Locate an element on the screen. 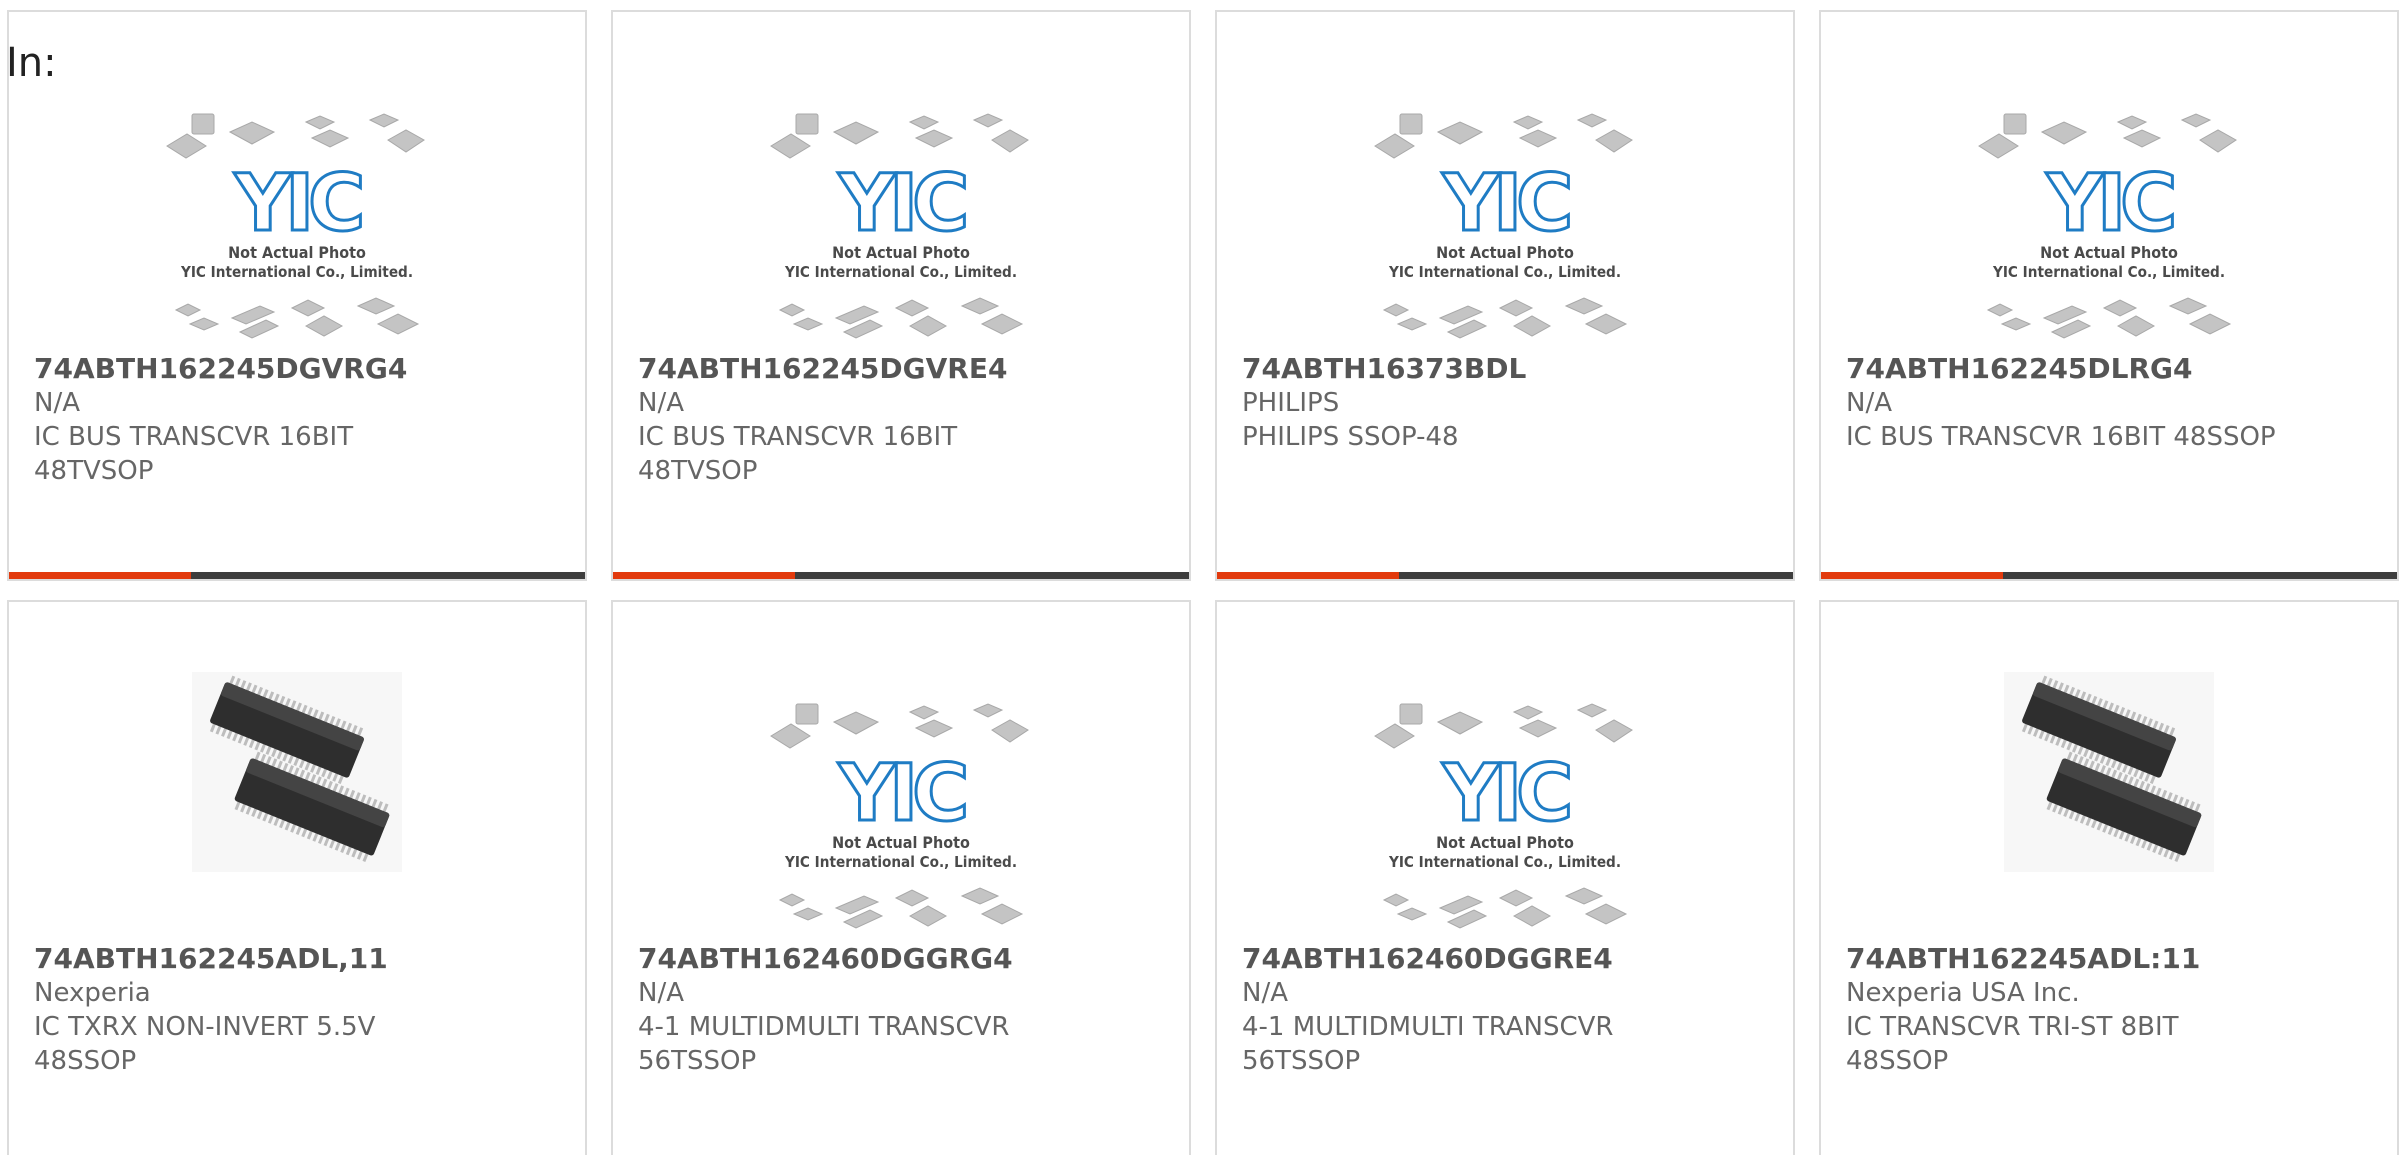 Image resolution: width=2400 pixels, height=1155 pixels. part-number-link: 74ABTH162245DGVRG4 is located at coordinates (299, 369).